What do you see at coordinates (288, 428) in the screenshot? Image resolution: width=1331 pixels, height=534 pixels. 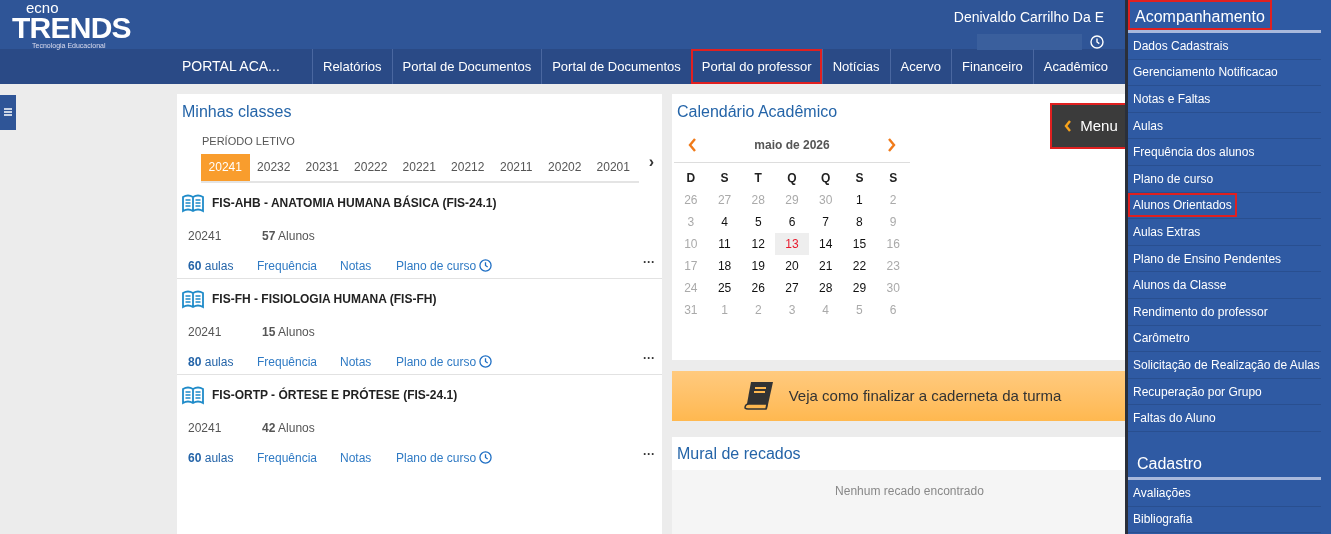 I see `student-count: 42 Alunos` at bounding box center [288, 428].